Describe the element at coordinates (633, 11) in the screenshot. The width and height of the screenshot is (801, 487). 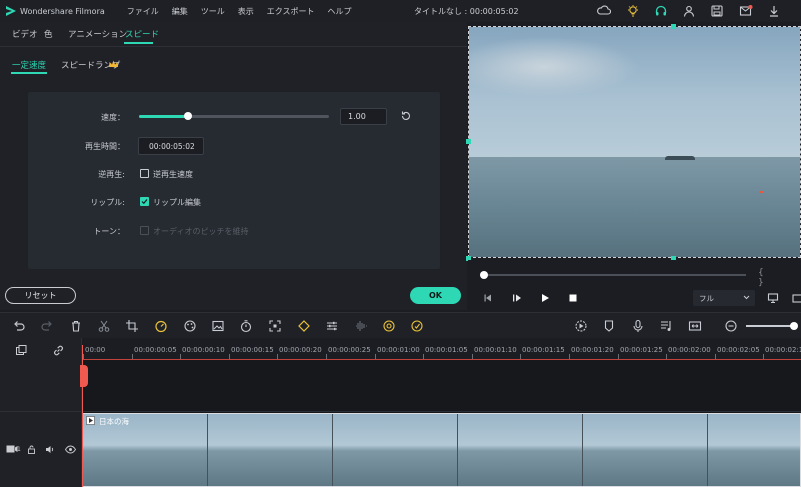
I see `lightbulb-icon` at that location.